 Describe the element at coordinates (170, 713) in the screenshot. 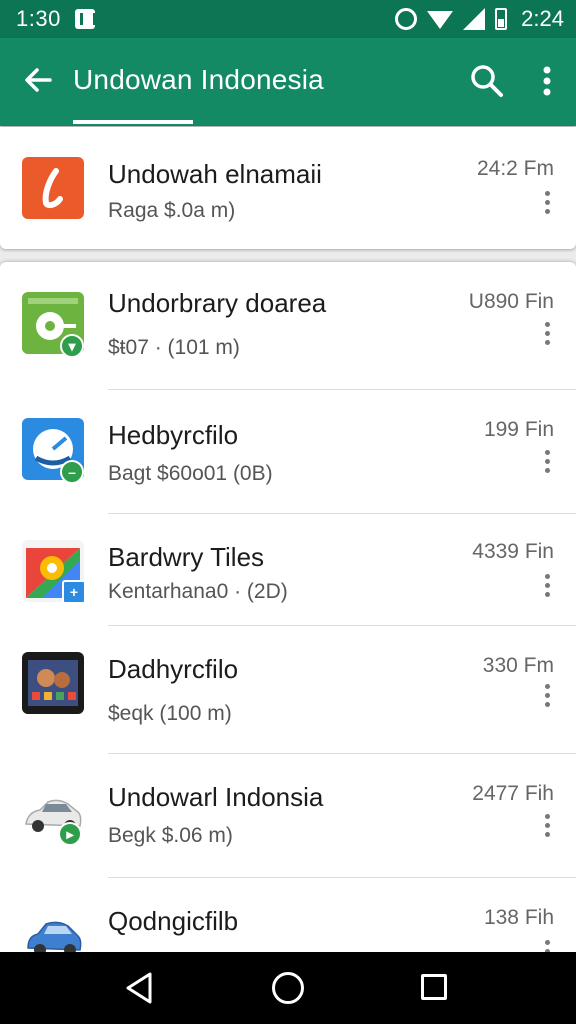

I see `app-meta: $eqk (100 m)` at that location.